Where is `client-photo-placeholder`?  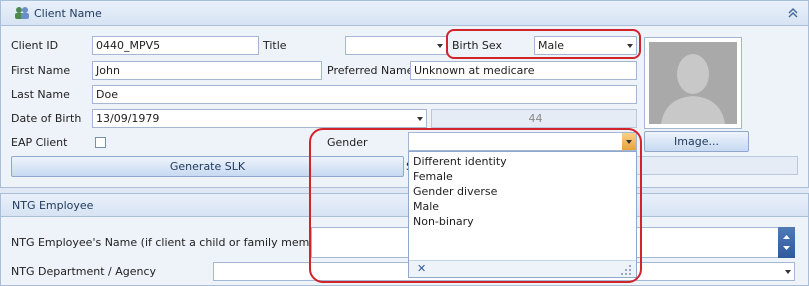
client-photo-placeholder is located at coordinates (693, 83).